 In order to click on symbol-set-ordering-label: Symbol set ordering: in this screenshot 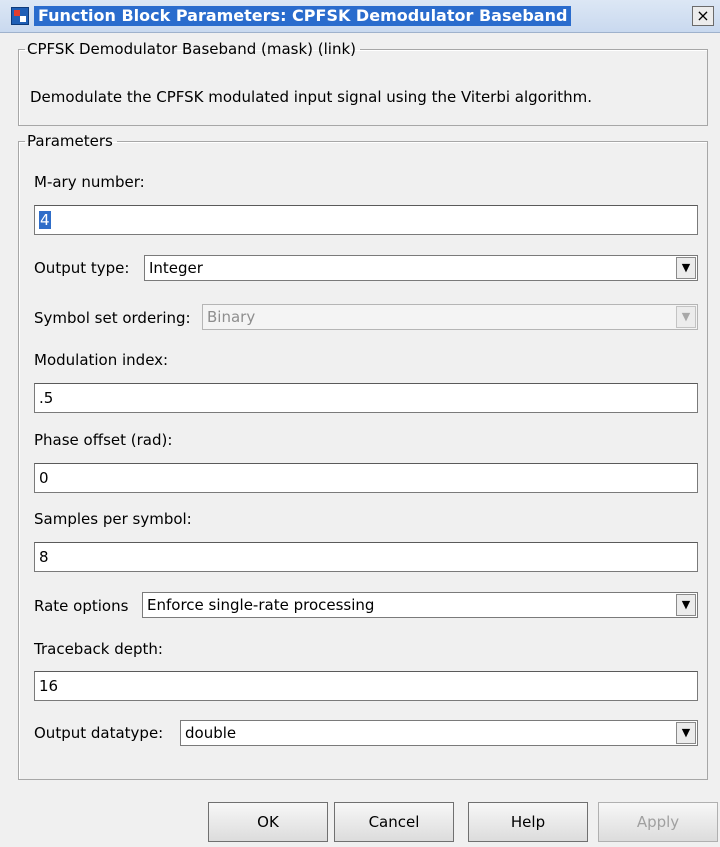, I will do `click(112, 318)`.